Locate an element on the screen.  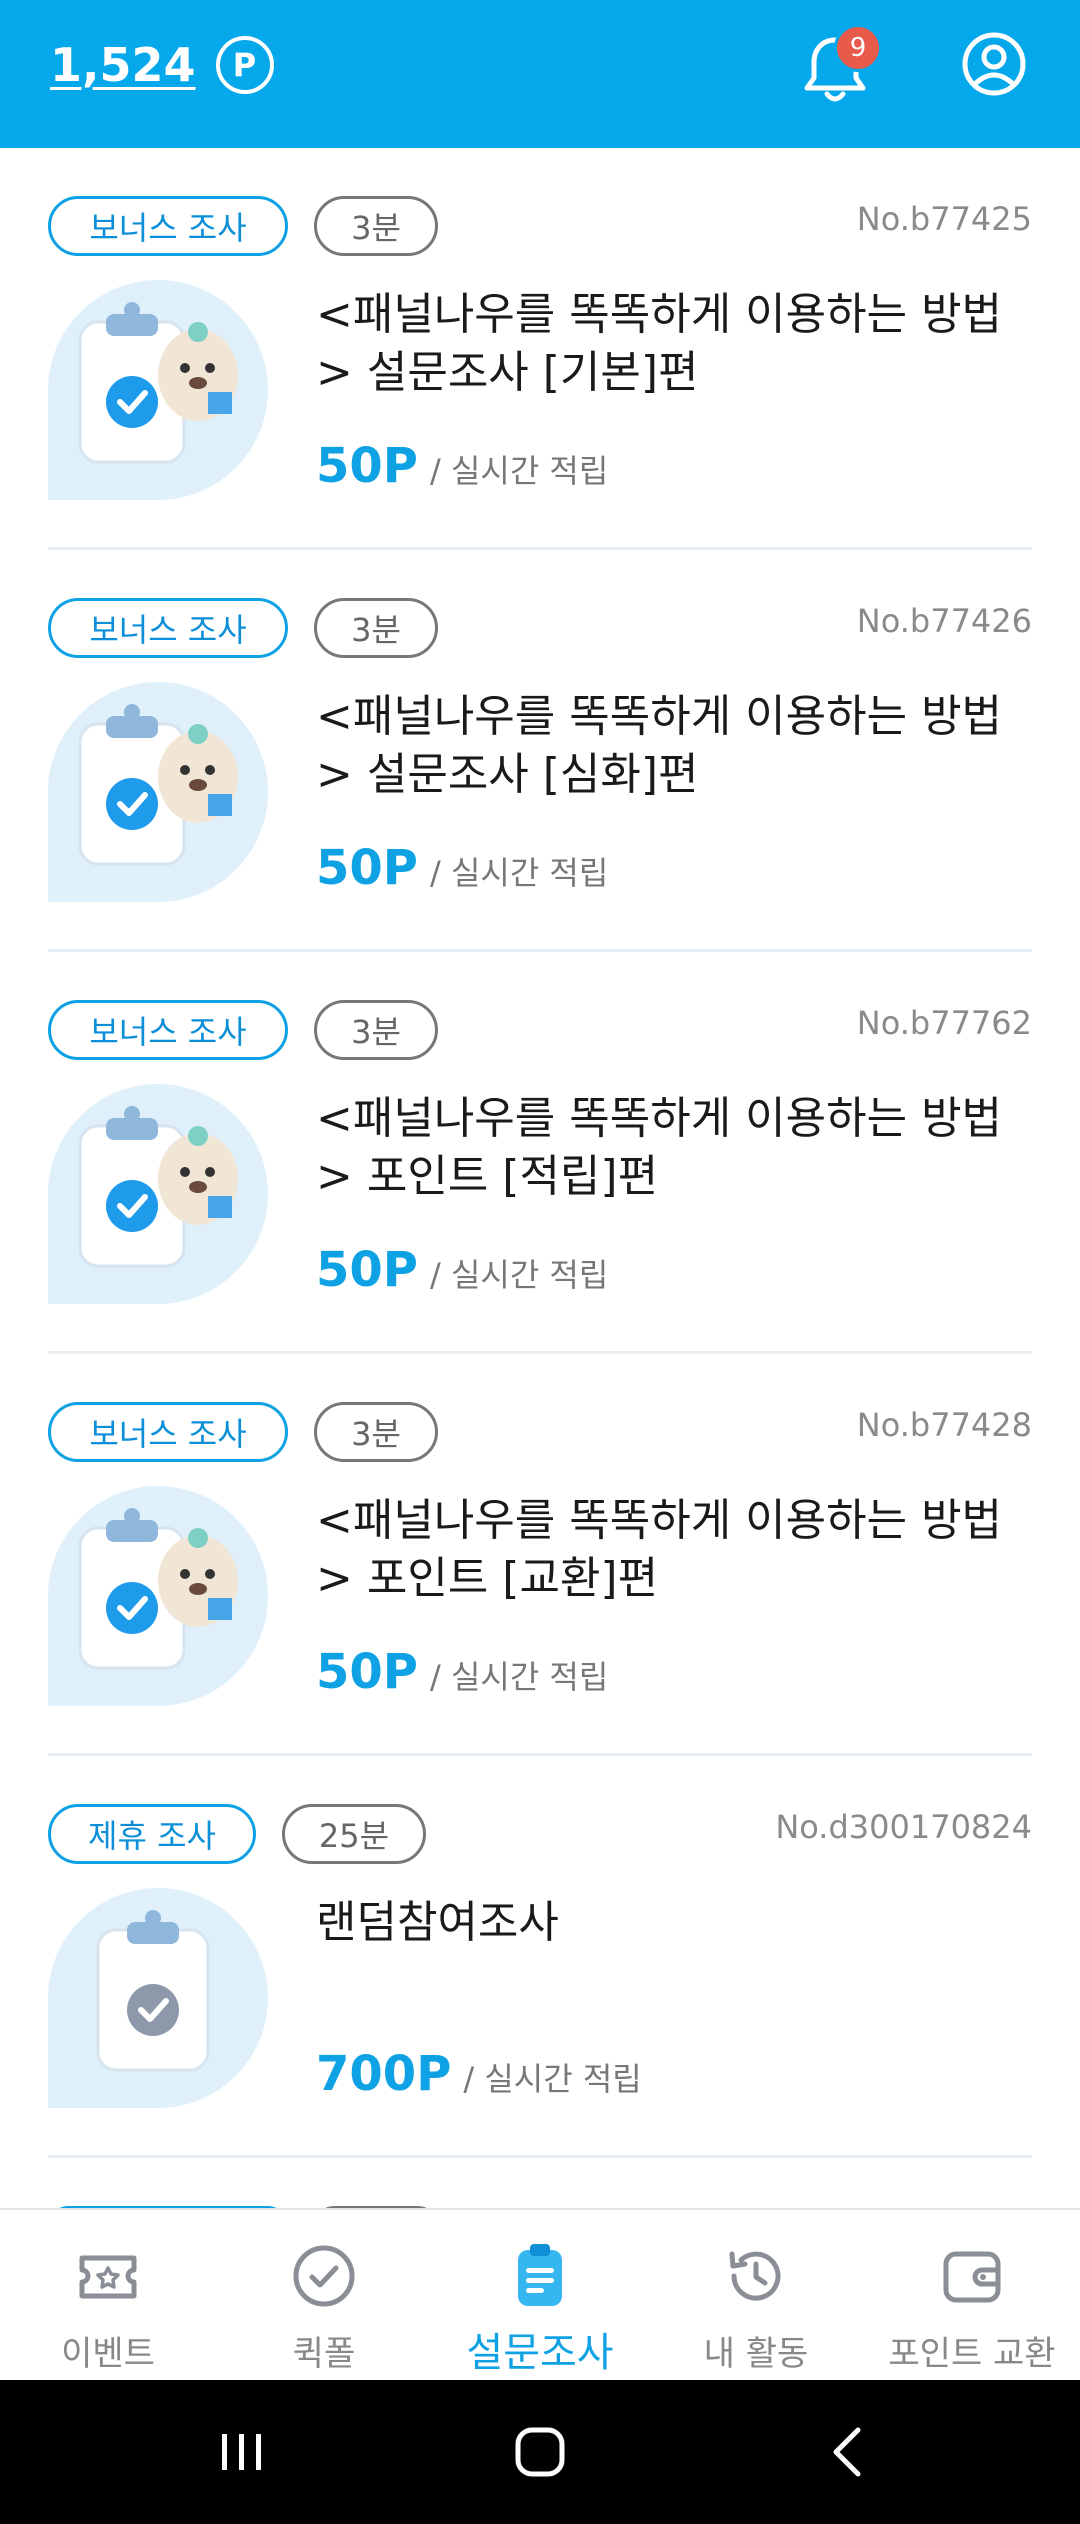
survey-type-tag: 제휴 조사 is located at coordinates (152, 1834).